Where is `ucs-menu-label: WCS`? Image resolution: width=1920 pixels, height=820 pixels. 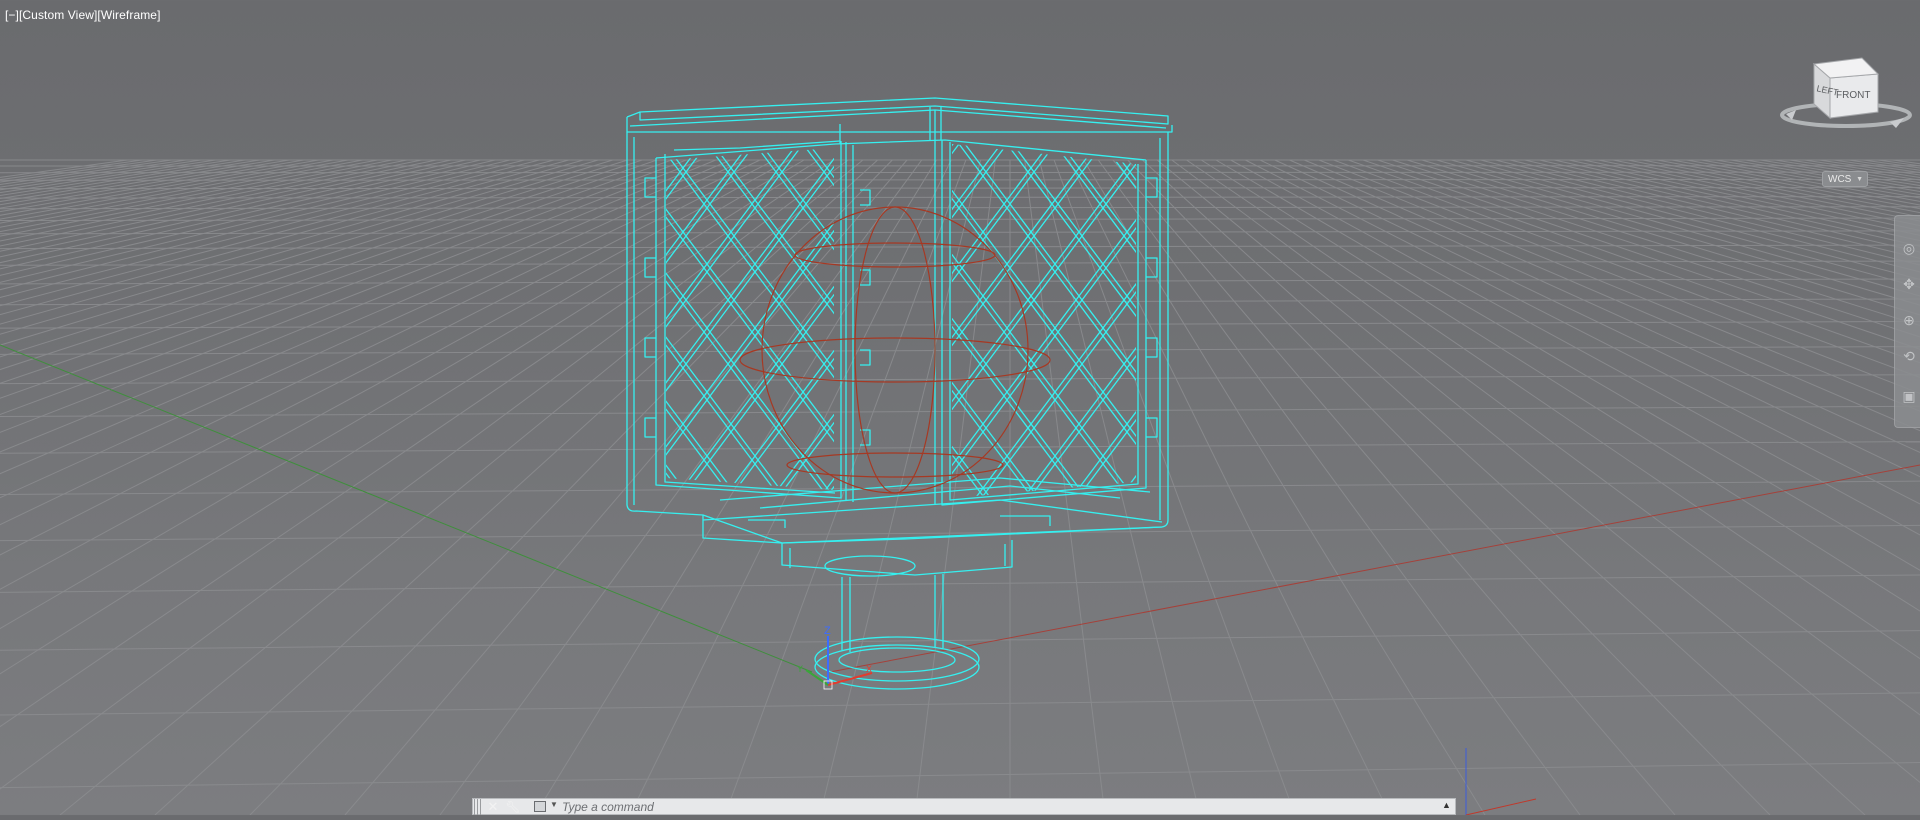
ucs-menu-label: WCS is located at coordinates (1839, 179).